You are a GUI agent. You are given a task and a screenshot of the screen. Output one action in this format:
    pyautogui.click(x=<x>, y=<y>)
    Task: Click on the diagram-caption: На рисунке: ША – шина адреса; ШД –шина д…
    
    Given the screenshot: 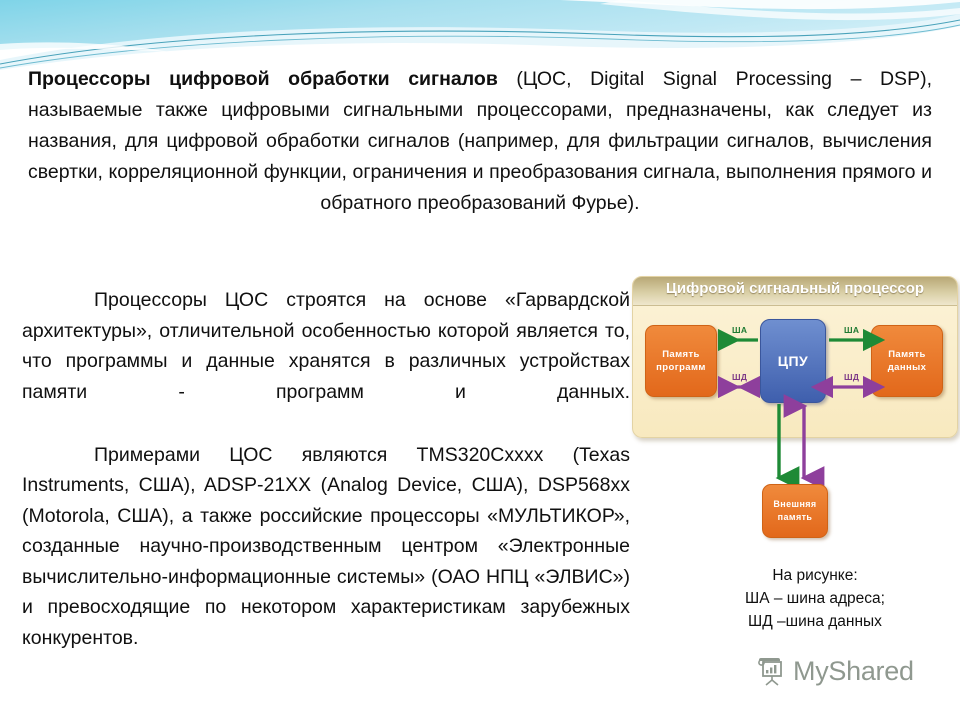 What is the action you would take?
    pyautogui.click(x=815, y=598)
    